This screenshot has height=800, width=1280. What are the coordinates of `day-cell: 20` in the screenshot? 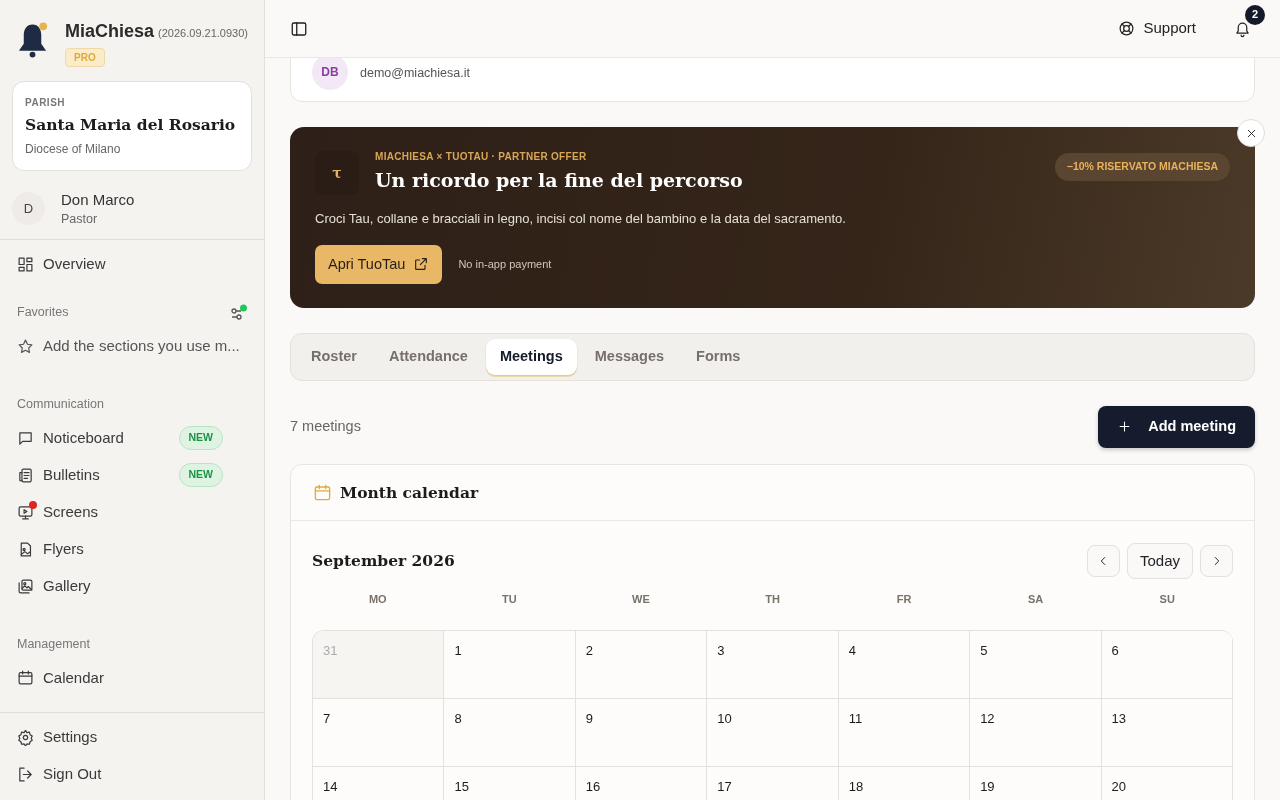 It's located at (1167, 783).